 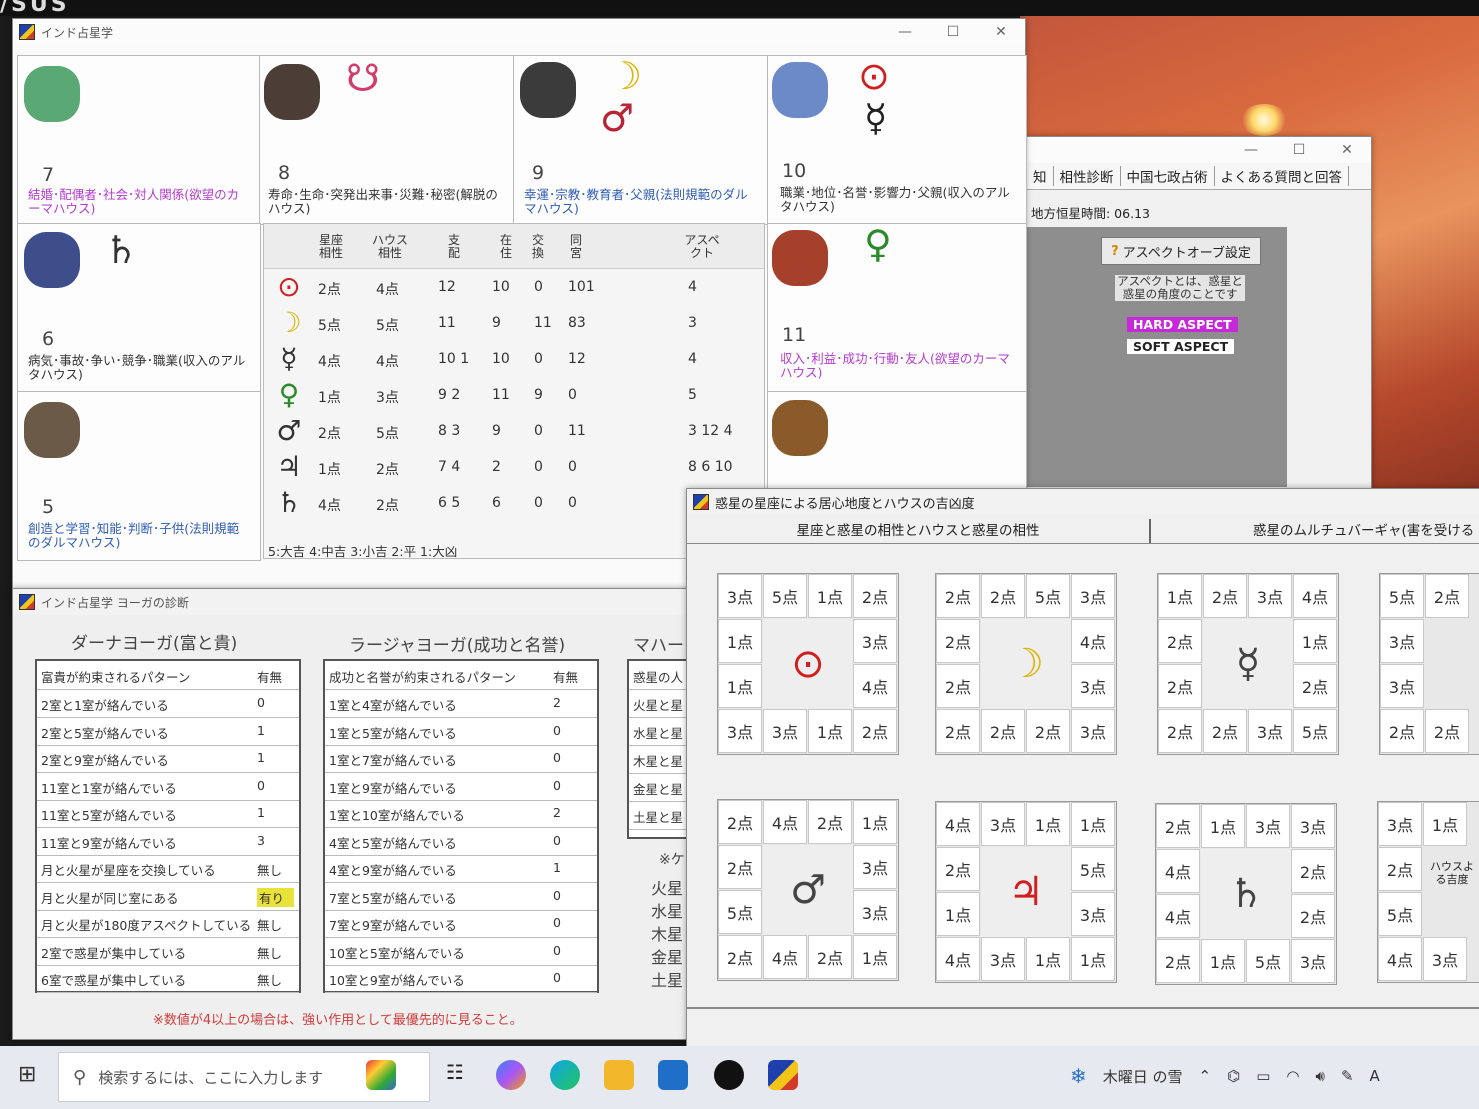 I want to click on asus-app-icon, so click(x=729, y=1075).